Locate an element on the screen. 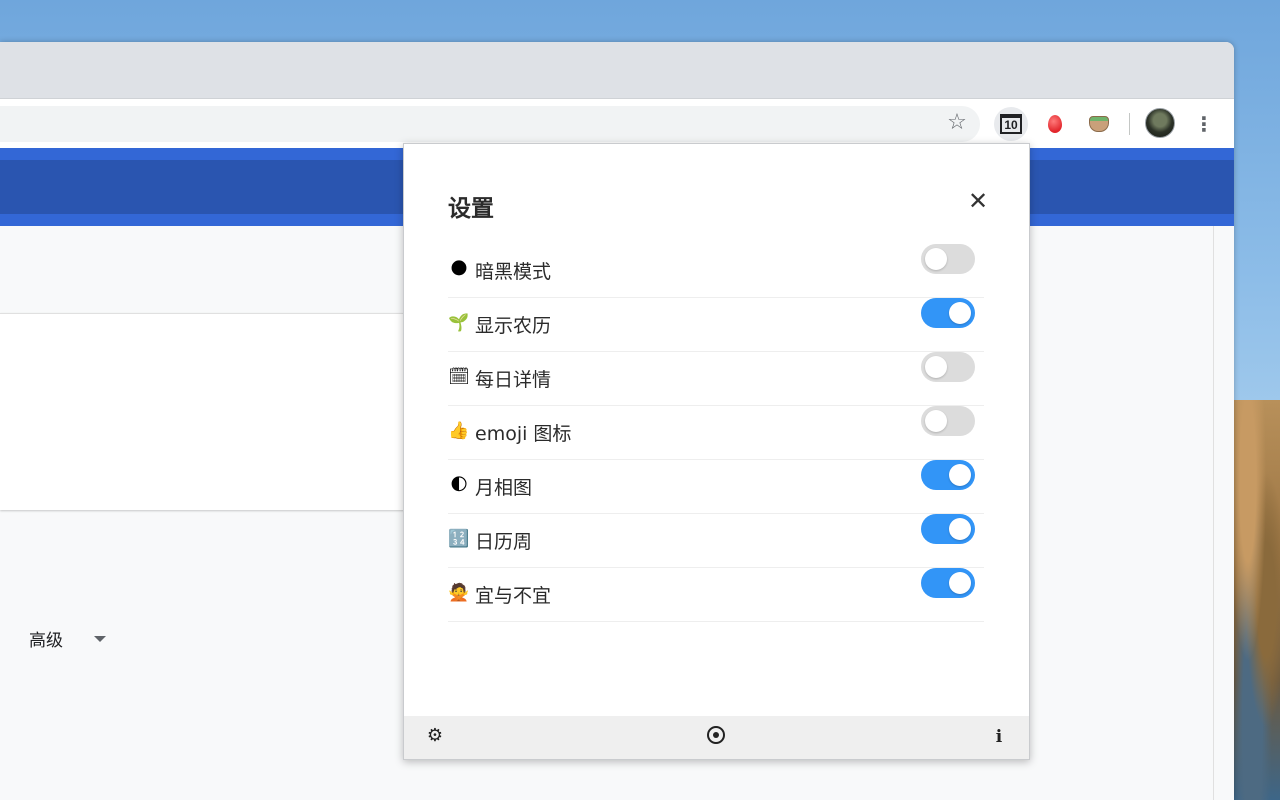 The image size is (1280, 800). dark-mode-toggle is located at coordinates (948, 259).